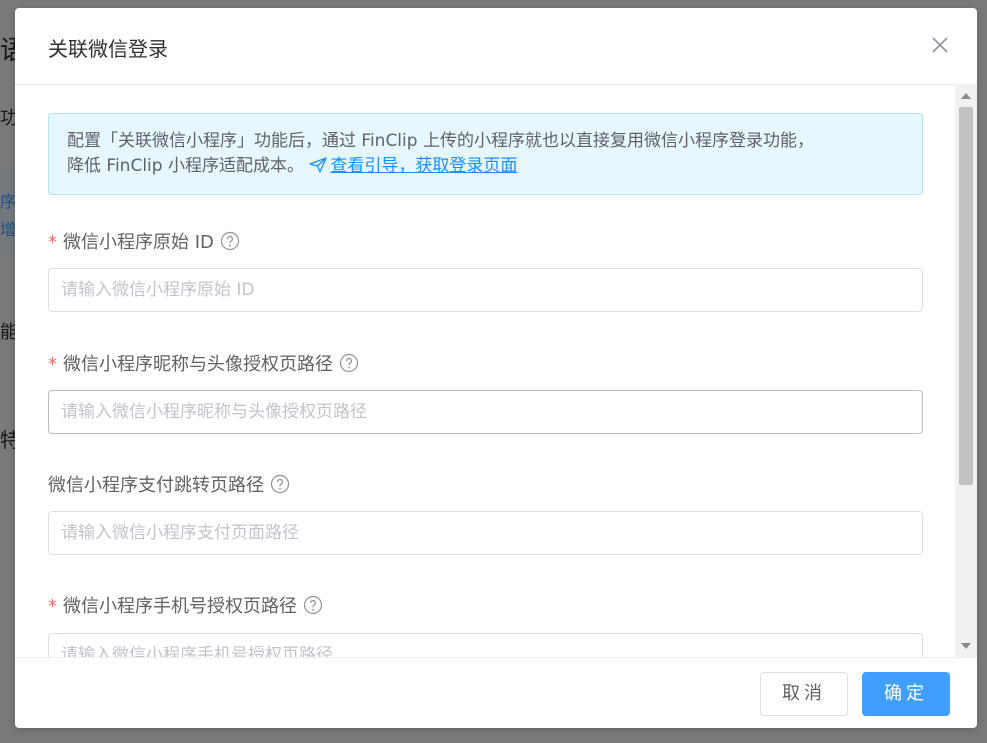 The image size is (987, 743). I want to click on field-label-text: 微信小程序支付跳转页路径, so click(156, 485).